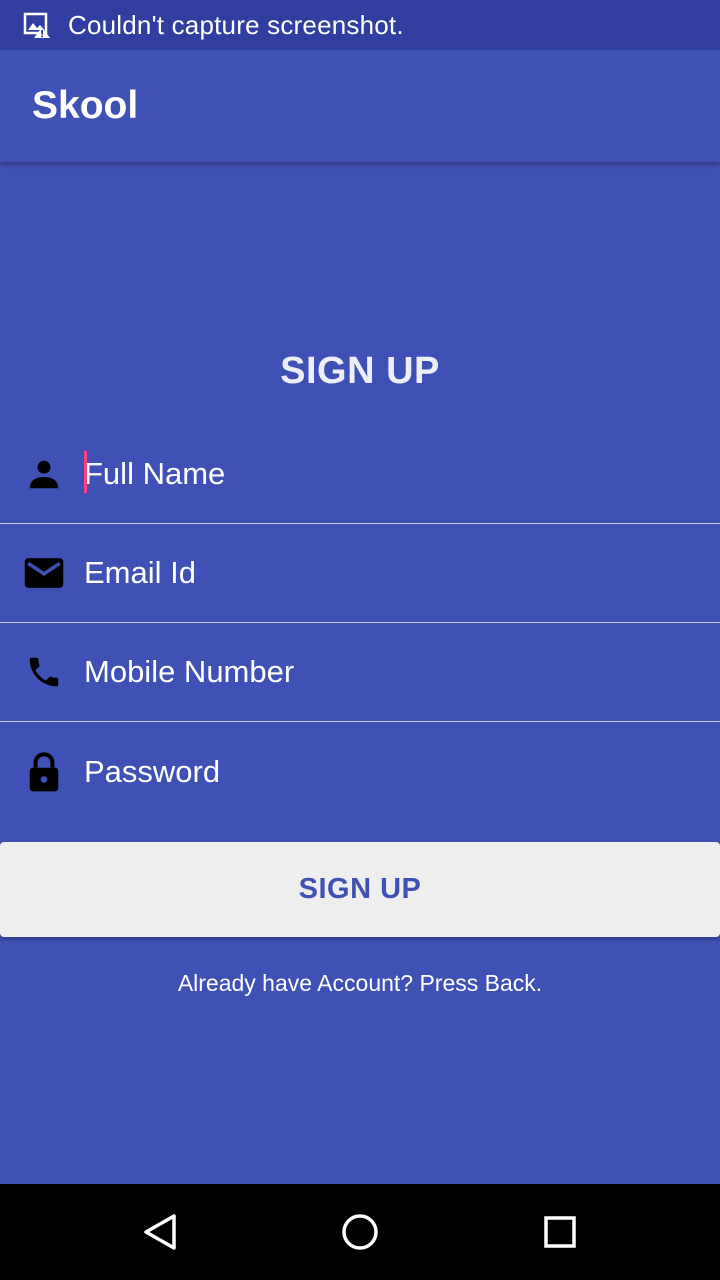 This screenshot has height=1280, width=720. I want to click on navigation-bar, so click(360, 1232).